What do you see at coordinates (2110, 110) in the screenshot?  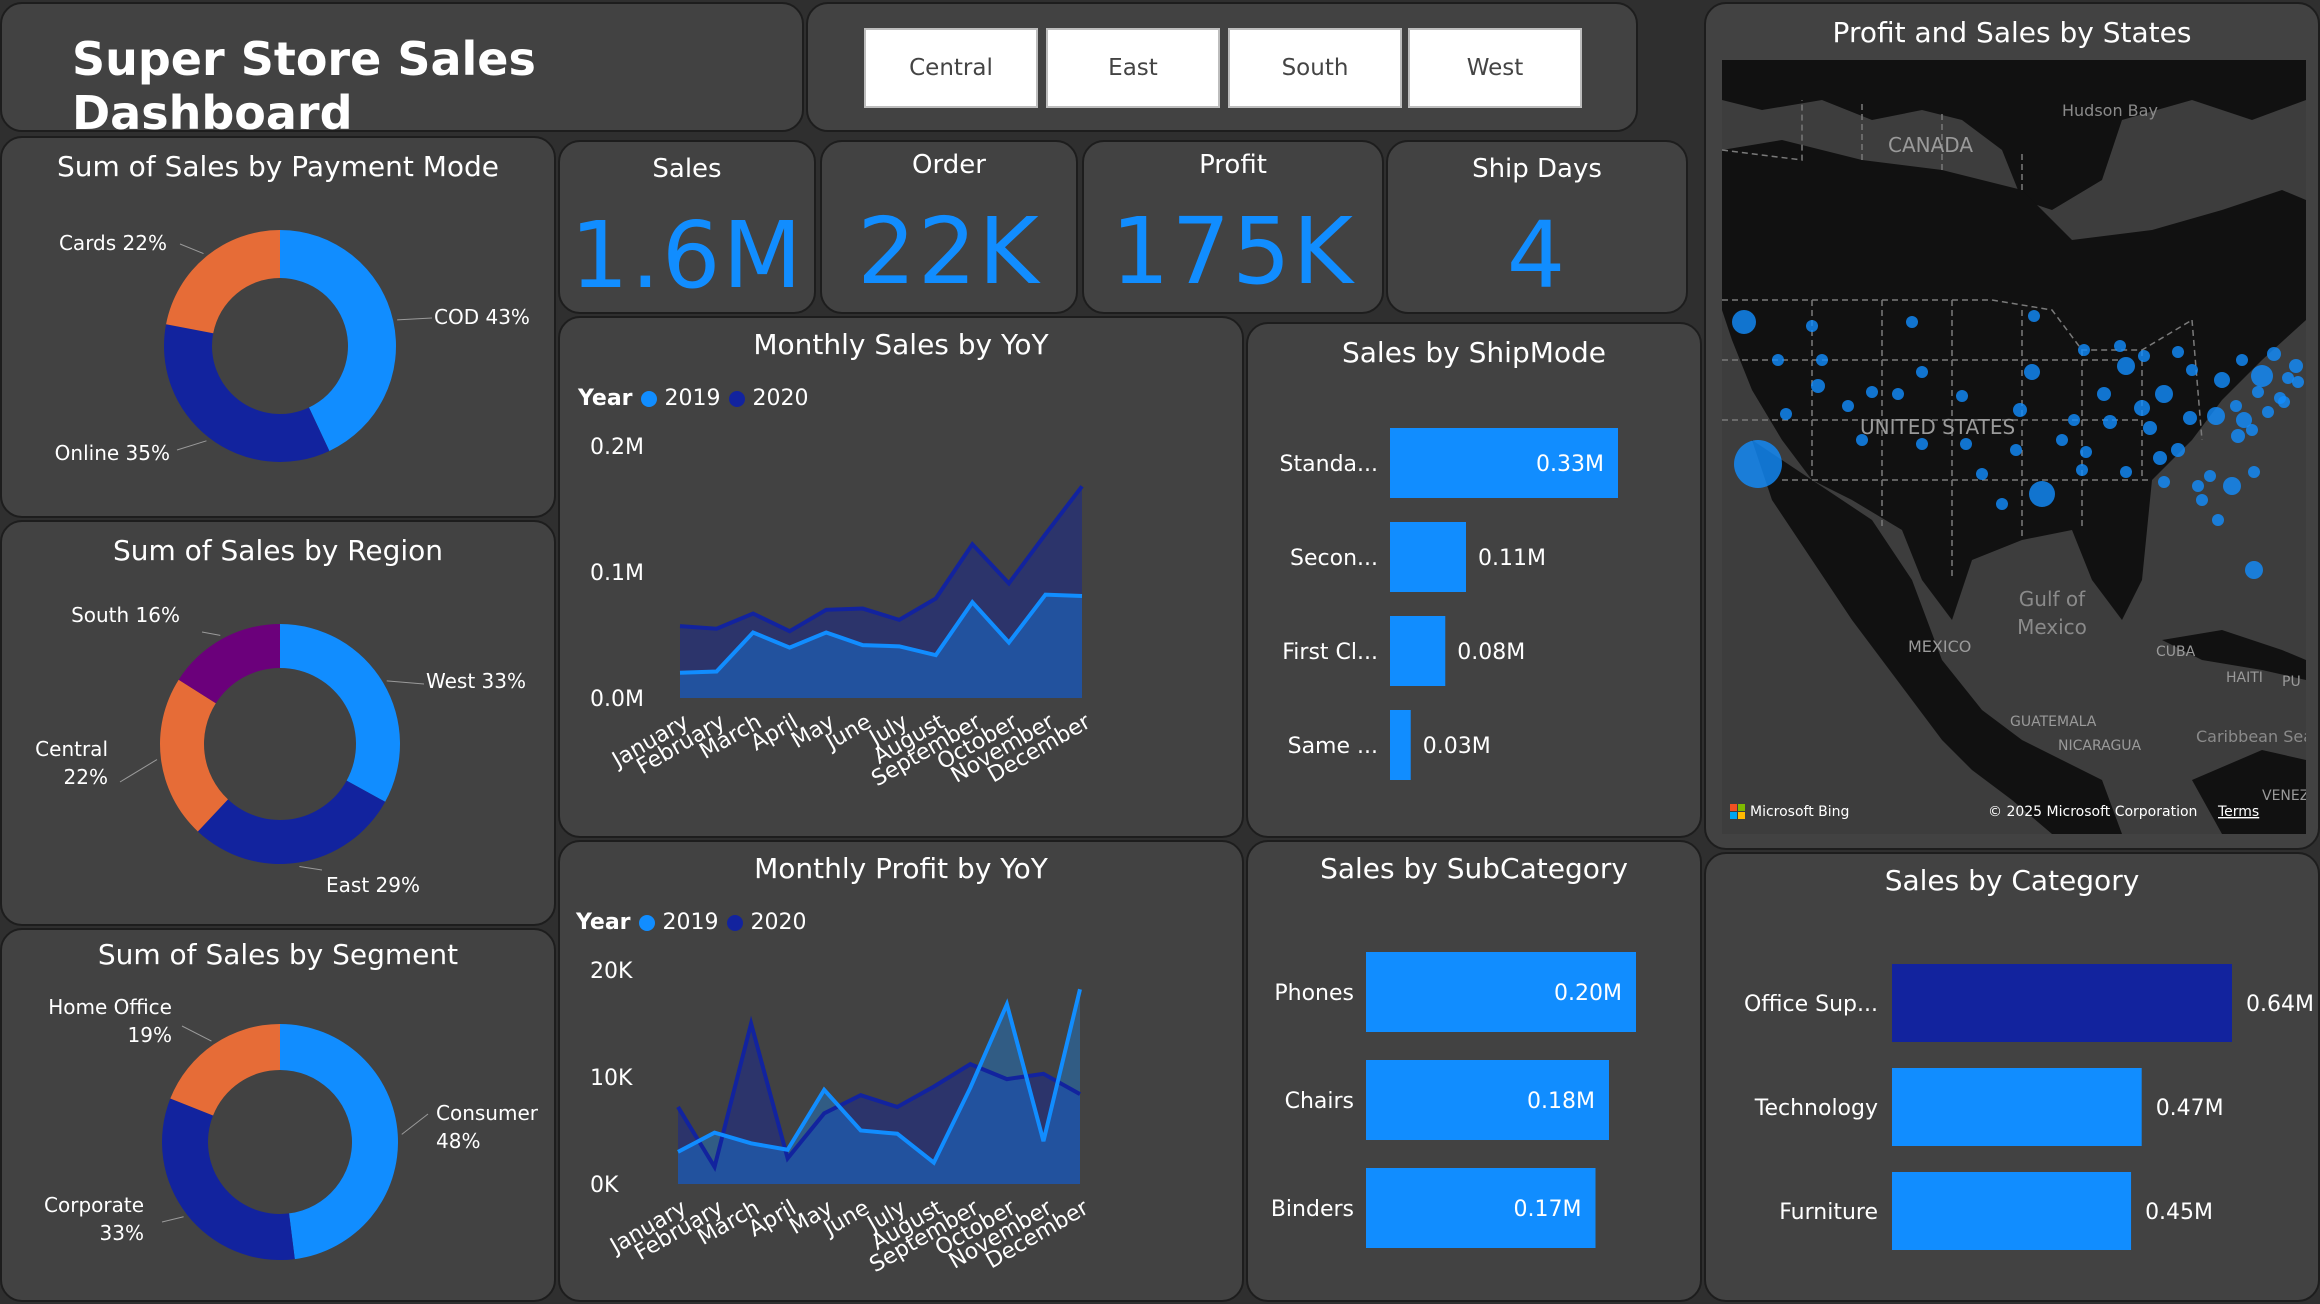 I see `map-label-hudson-bay: Hudson Bay` at bounding box center [2110, 110].